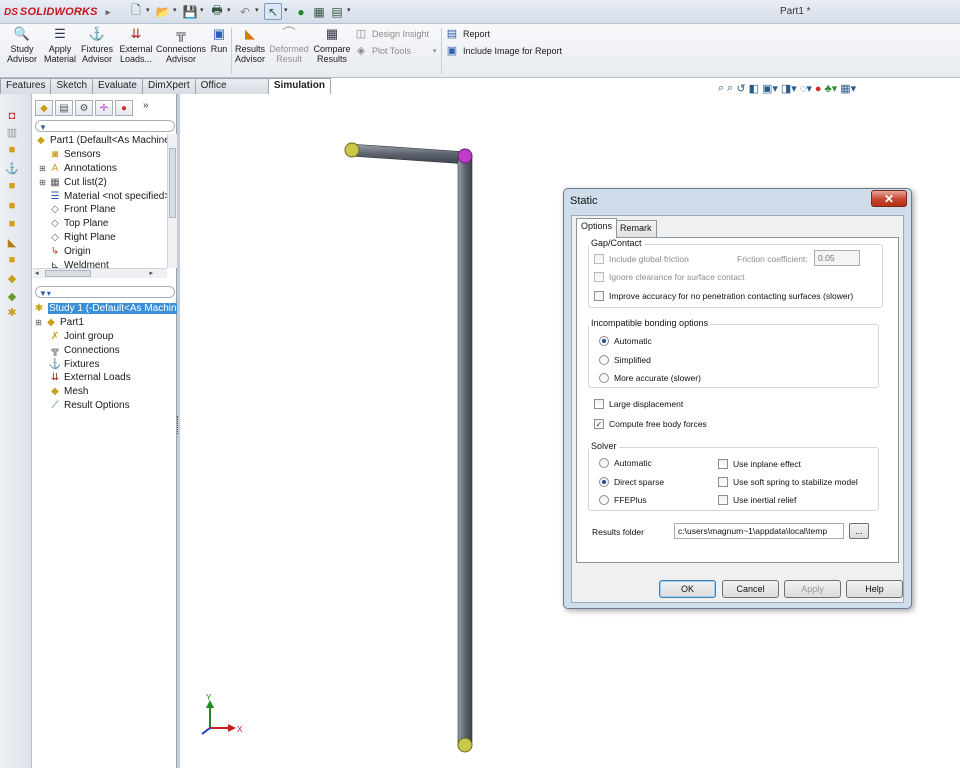  What do you see at coordinates (124, 108) in the screenshot?
I see `display-manager-tab-icon: ●` at bounding box center [124, 108].